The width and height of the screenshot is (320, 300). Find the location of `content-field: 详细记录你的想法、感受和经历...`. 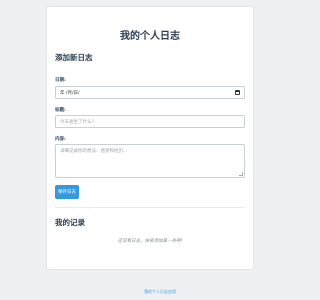

content-field: 详细记录你的想法、感受和经历... is located at coordinates (150, 161).